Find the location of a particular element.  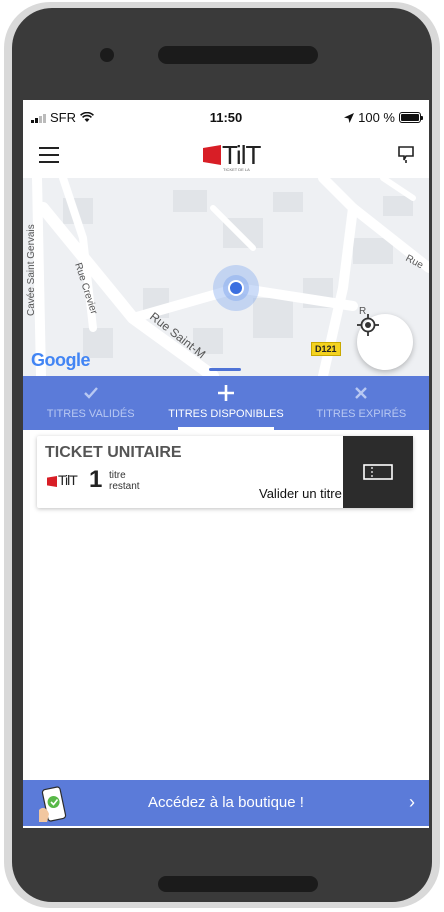

chevron-right-icon: › is located at coordinates (412, 802).